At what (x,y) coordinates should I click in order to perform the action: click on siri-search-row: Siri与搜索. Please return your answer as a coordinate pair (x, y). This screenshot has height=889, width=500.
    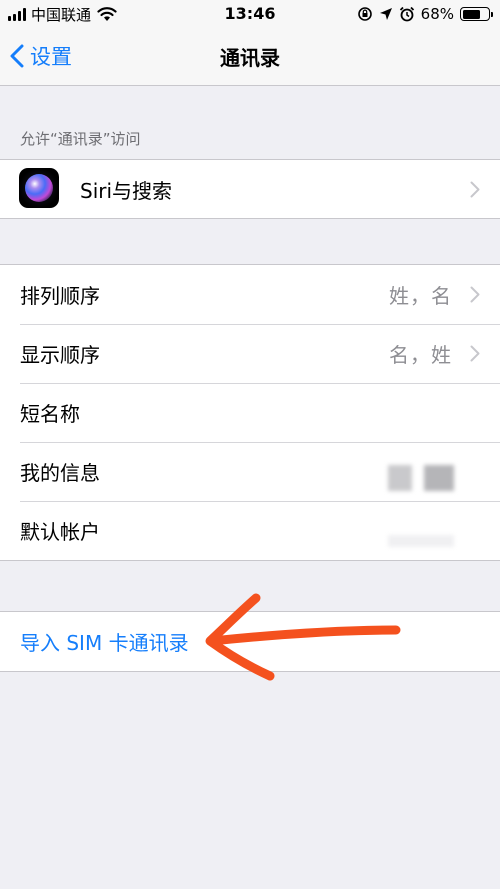
    Looking at the image, I should click on (250, 189).